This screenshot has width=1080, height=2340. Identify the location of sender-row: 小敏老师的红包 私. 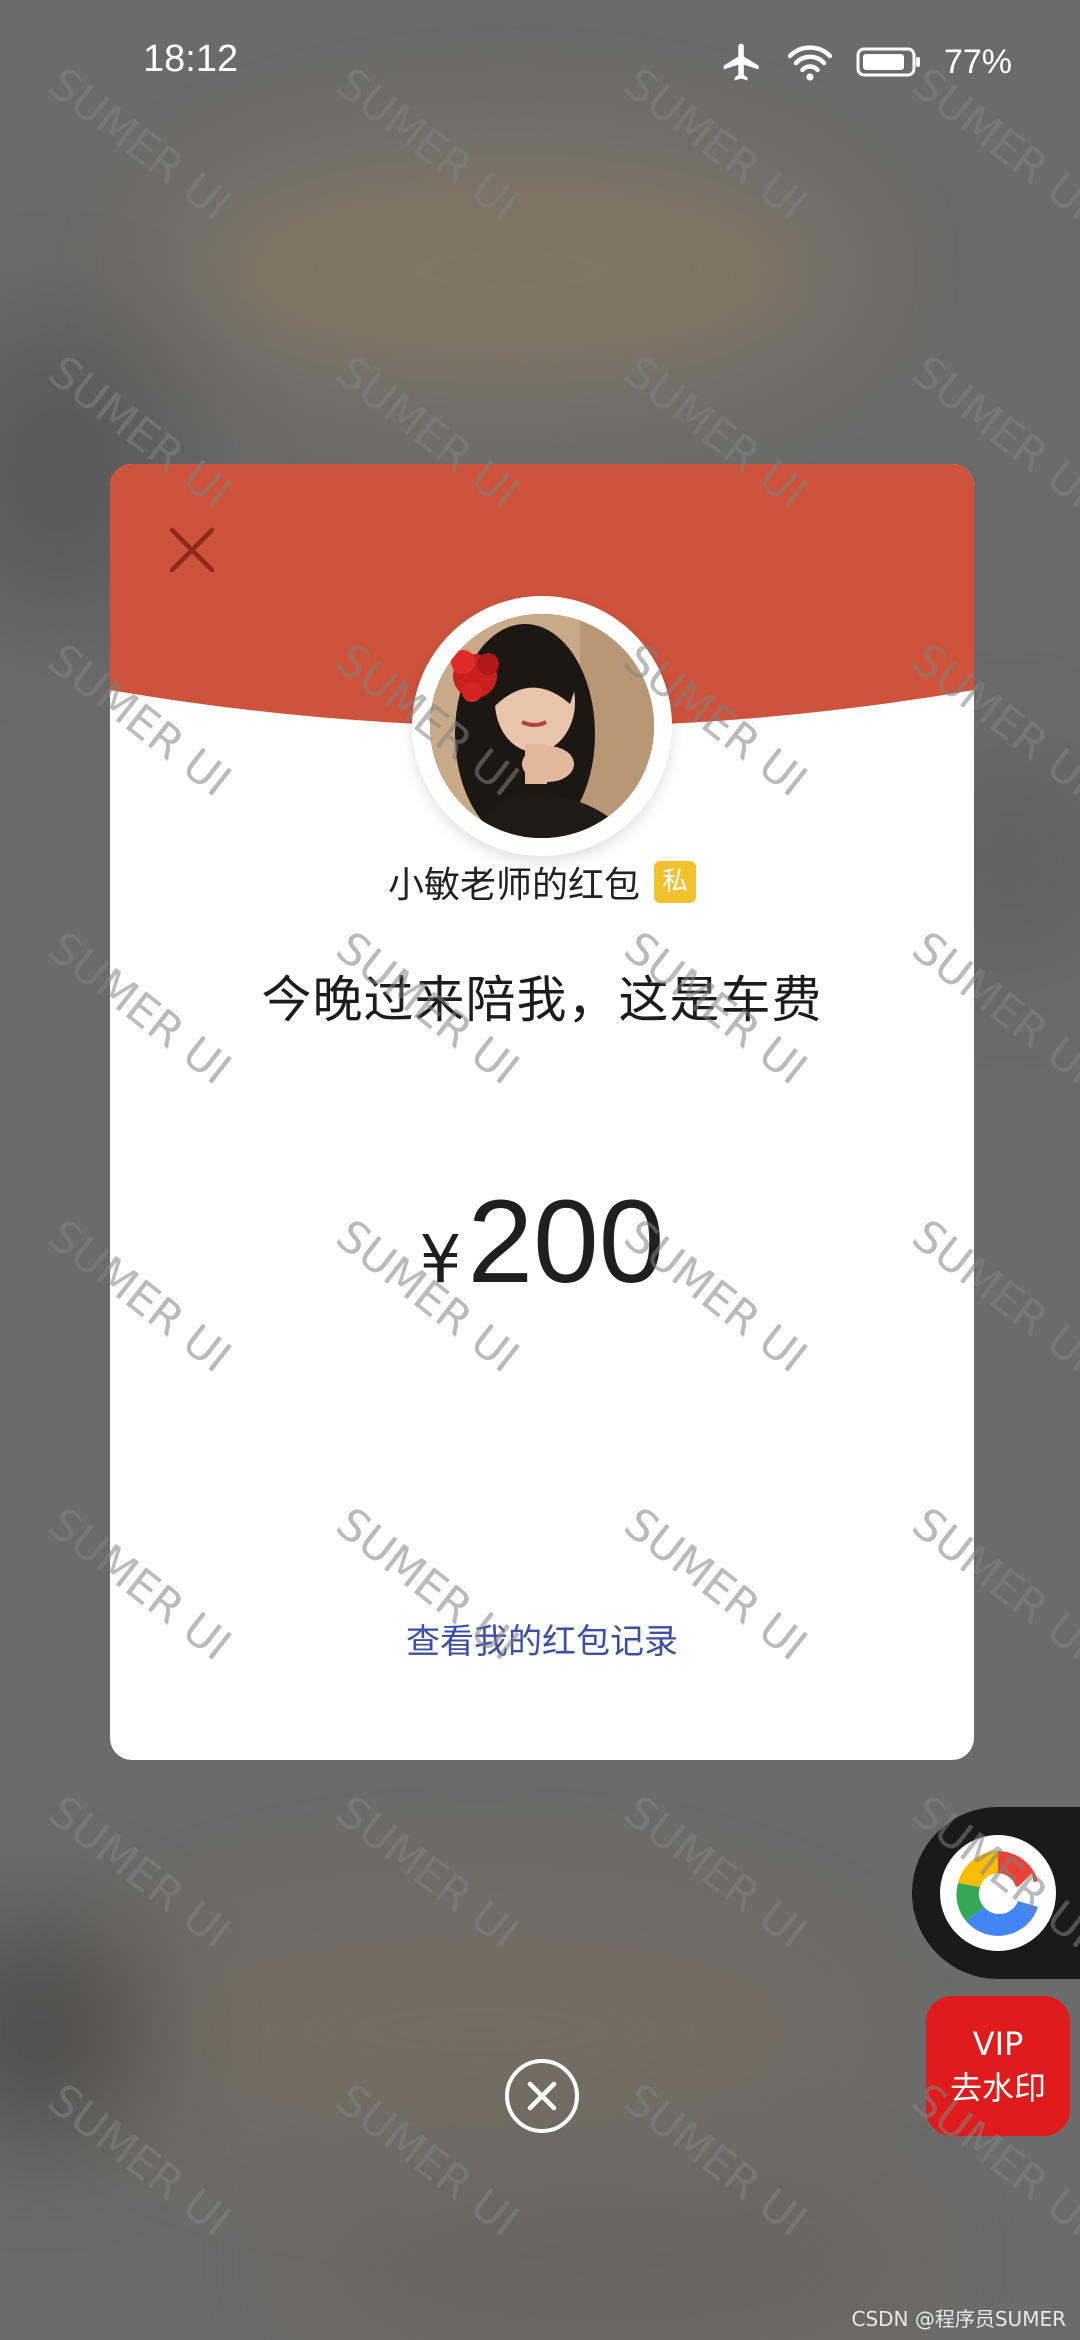
(542, 882).